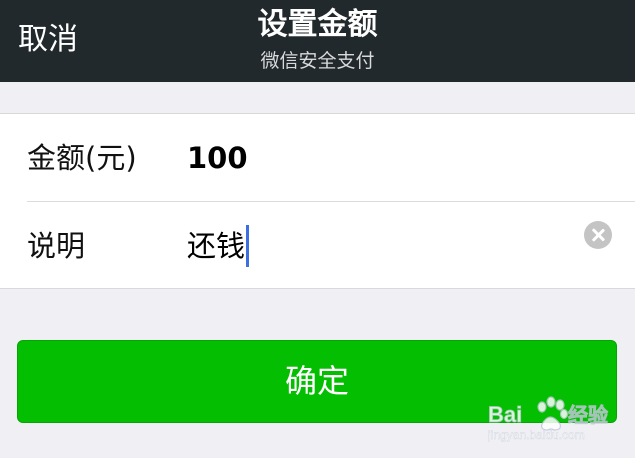 This screenshot has width=635, height=458. I want to click on page-title: 设置金额, so click(317, 24).